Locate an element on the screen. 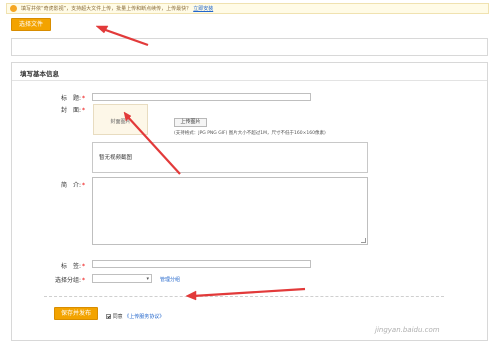 The width and height of the screenshot is (500, 343). arrow-publish is located at coordinates (249, 292).